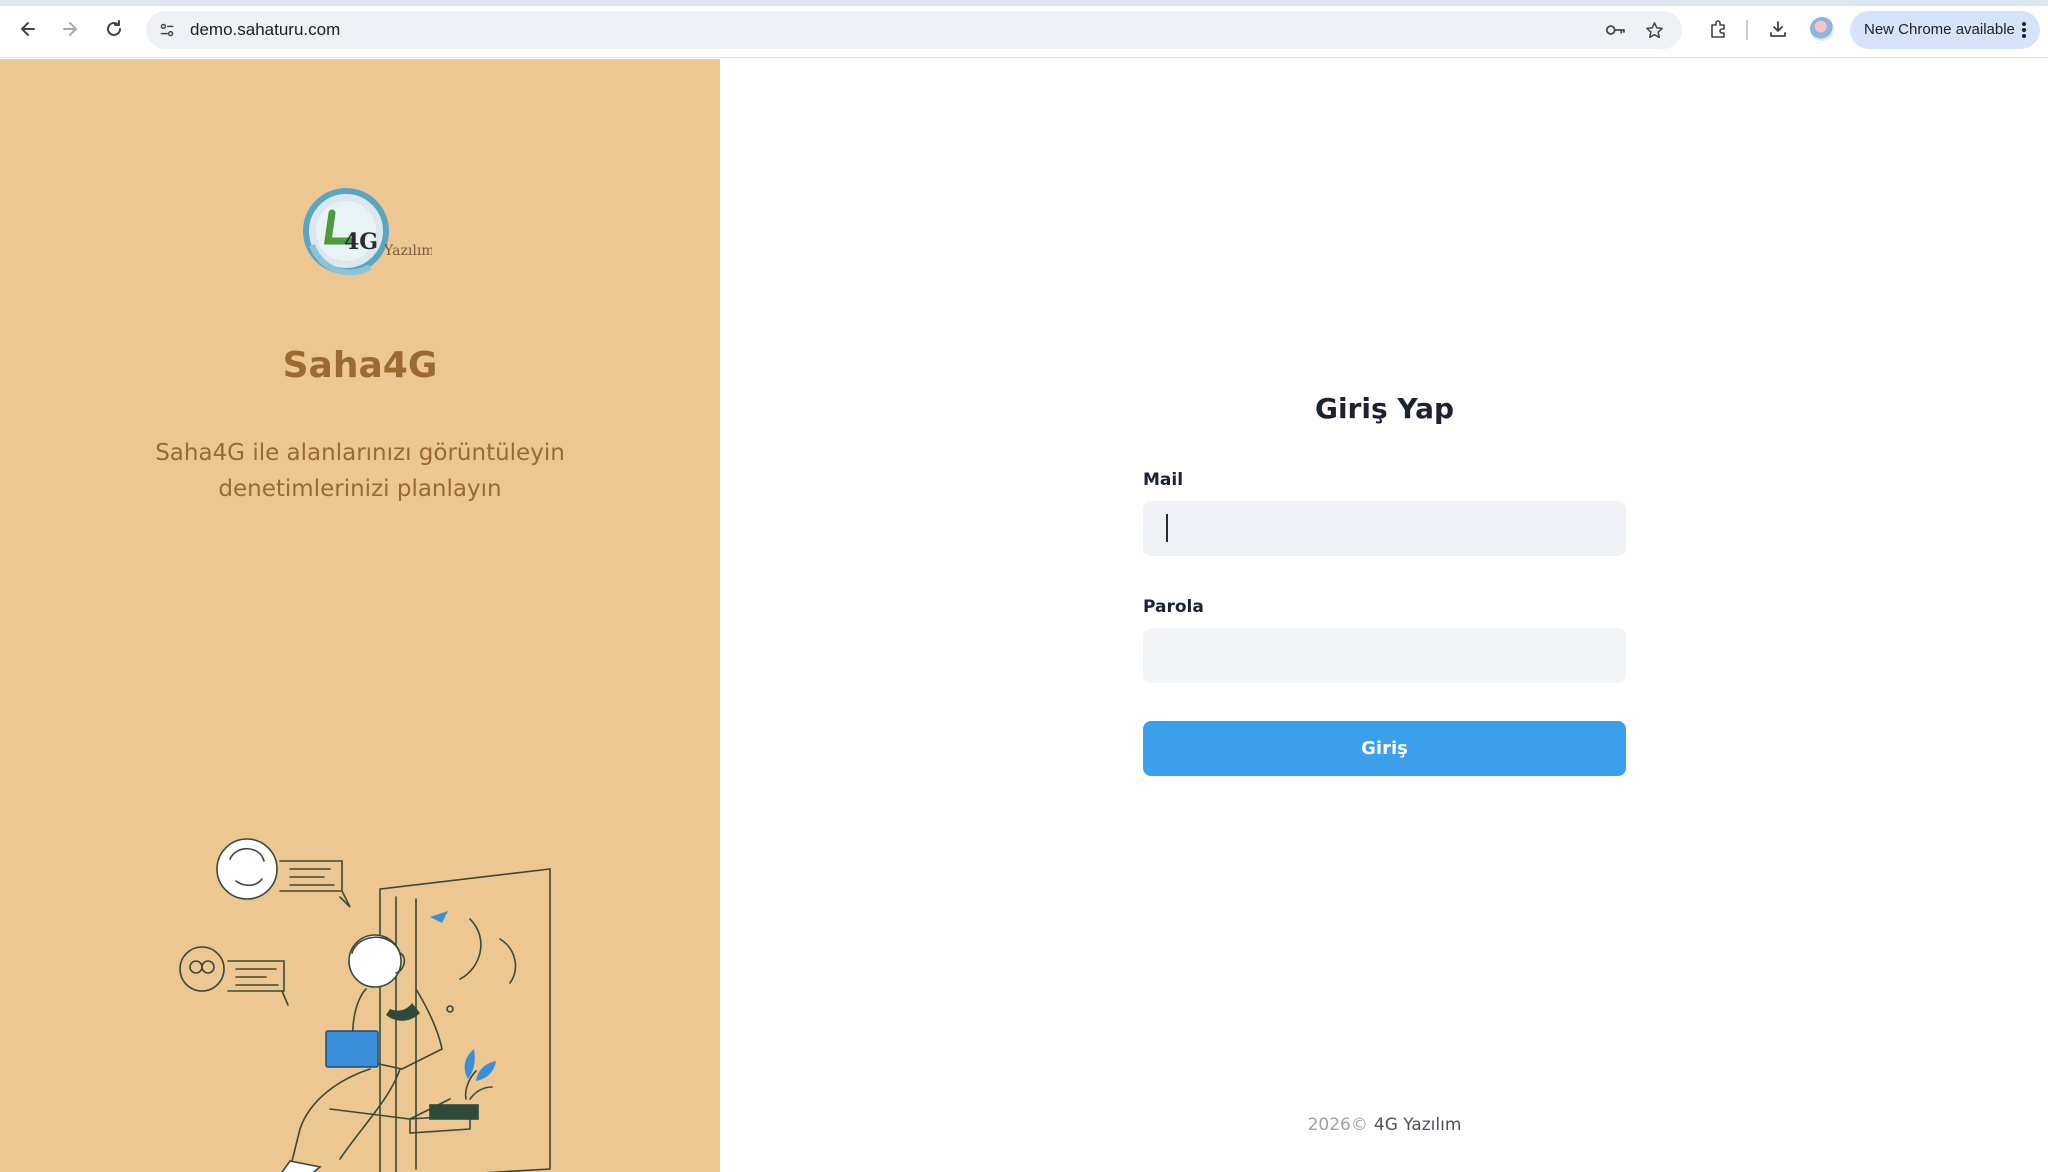 The width and height of the screenshot is (2048, 1172). What do you see at coordinates (1616, 30) in the screenshot?
I see `password-key-icon` at bounding box center [1616, 30].